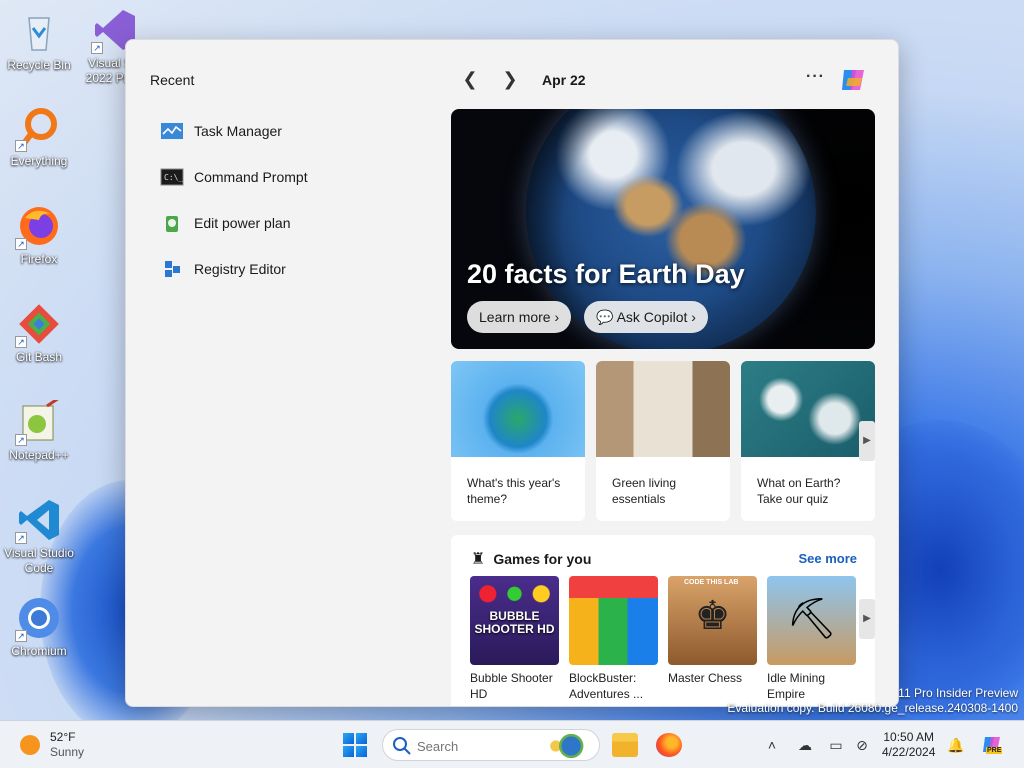  I want to click on see-more-link: See more, so click(827, 558).